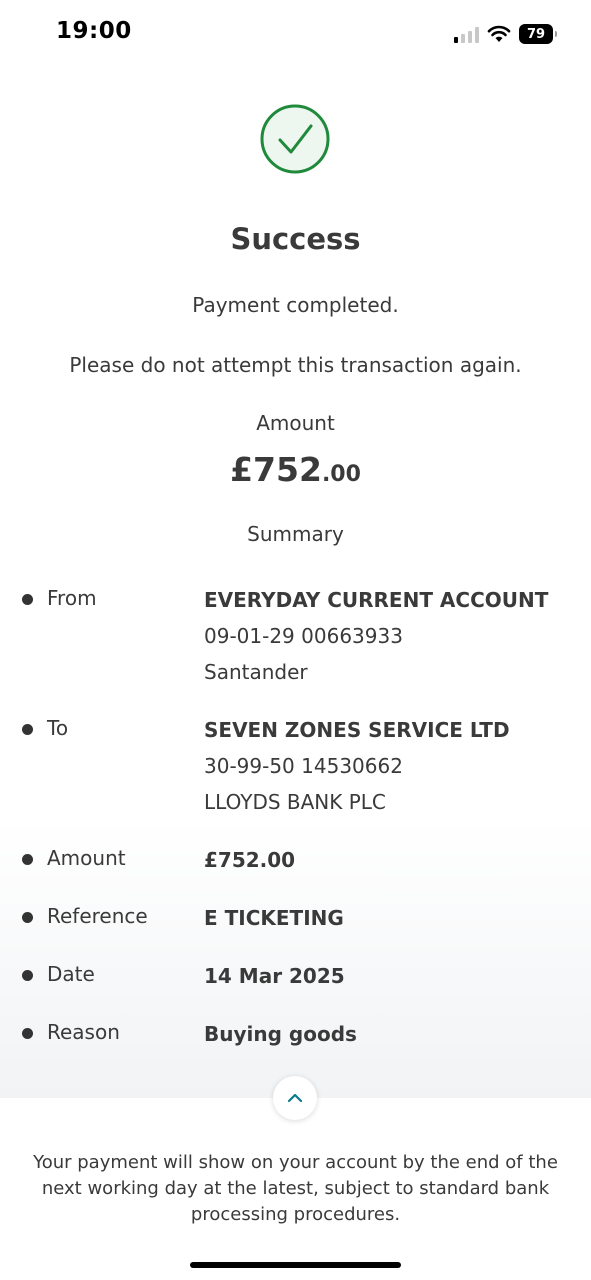 This screenshot has width=591, height=1280. I want to click on summary-reason: Buying goods, so click(280, 1034).